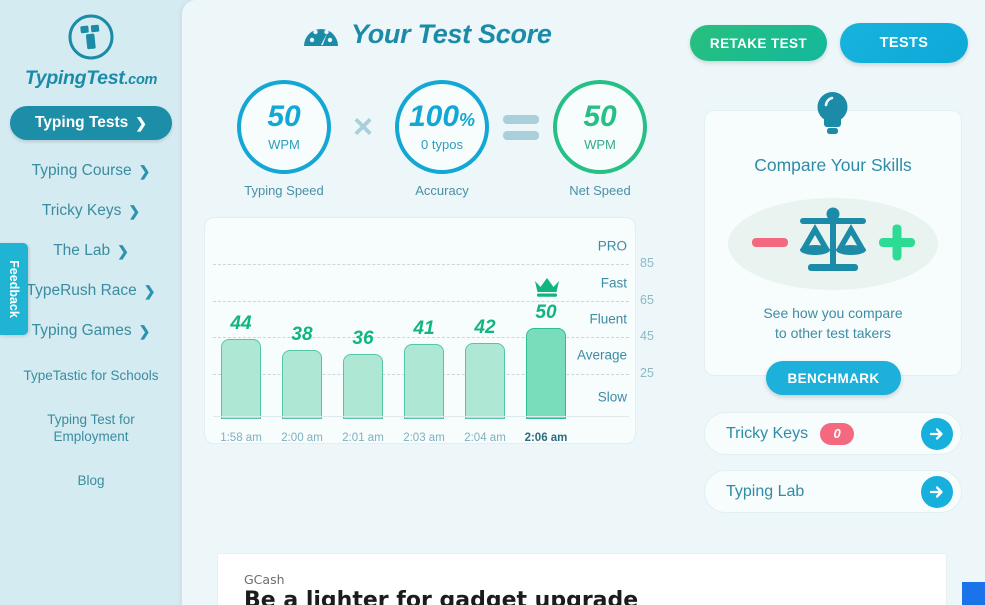  Describe the element at coordinates (660, 330) in the screenshot. I see `chart-y-ticks: 85 65 45 25` at that location.